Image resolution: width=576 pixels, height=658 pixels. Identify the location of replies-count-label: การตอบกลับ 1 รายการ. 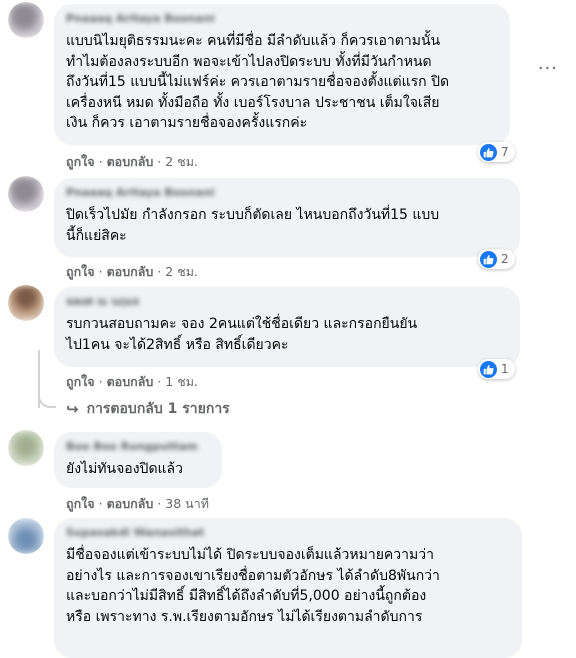
(158, 409).